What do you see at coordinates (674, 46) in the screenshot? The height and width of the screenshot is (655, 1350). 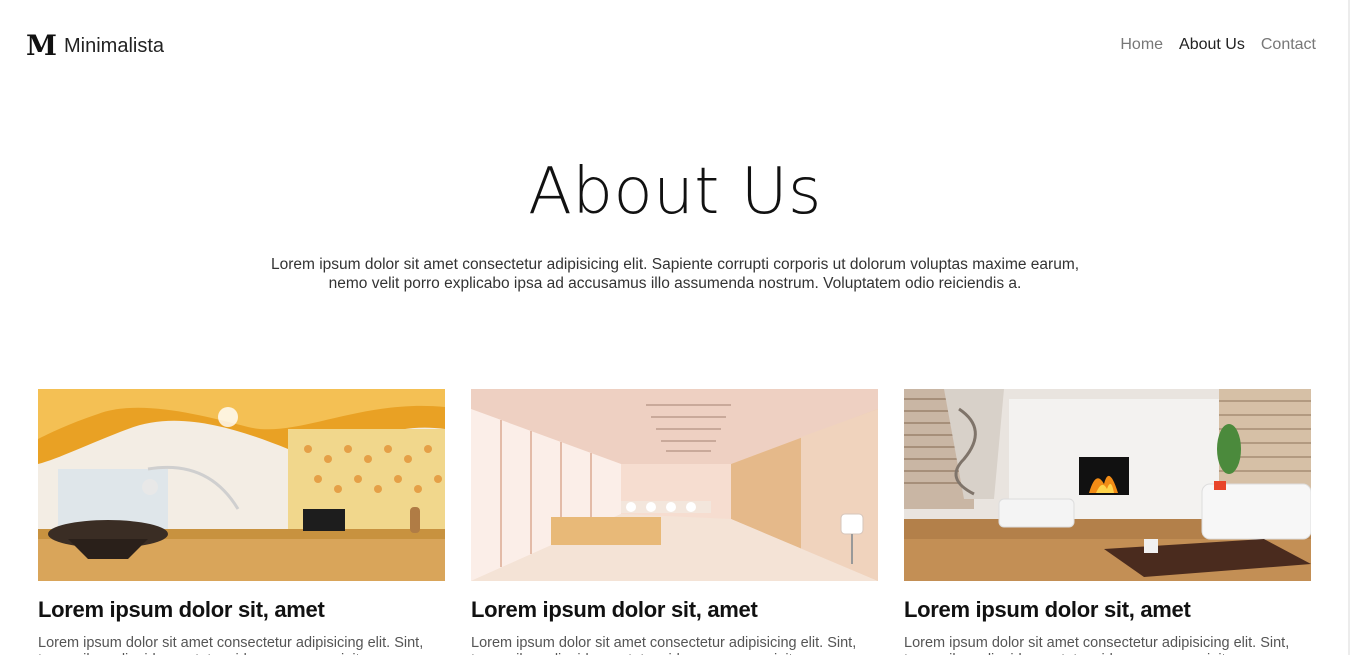 I see `site-header: M Minimalista Home About Us Contact` at bounding box center [674, 46].